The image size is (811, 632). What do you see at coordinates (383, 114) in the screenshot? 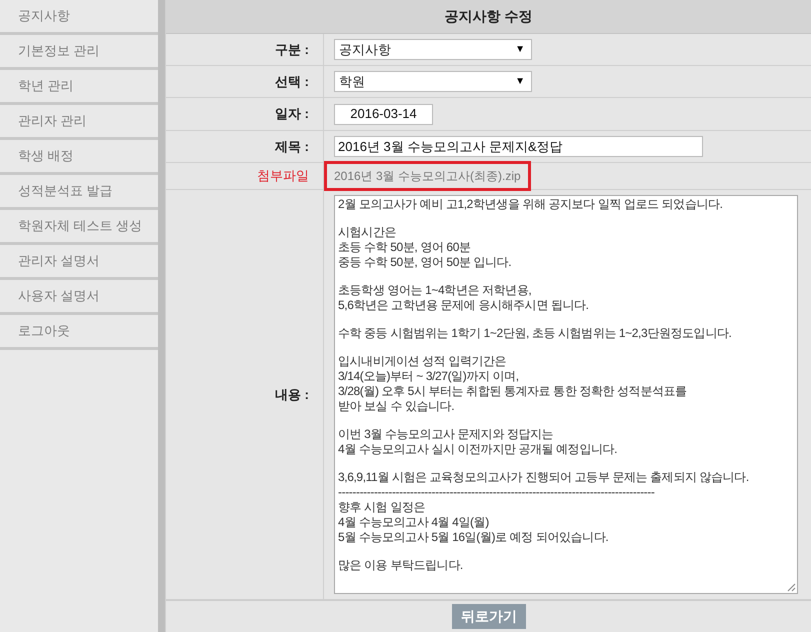
I see `date-field: 2016-03-14` at bounding box center [383, 114].